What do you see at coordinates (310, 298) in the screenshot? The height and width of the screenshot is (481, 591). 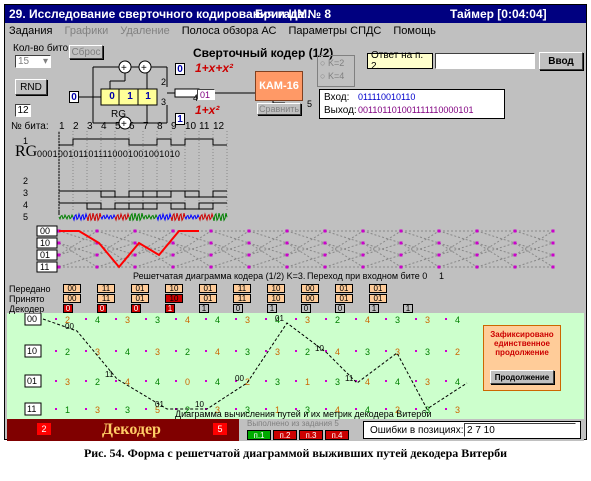 I see `recv-symbol: 00` at bounding box center [310, 298].